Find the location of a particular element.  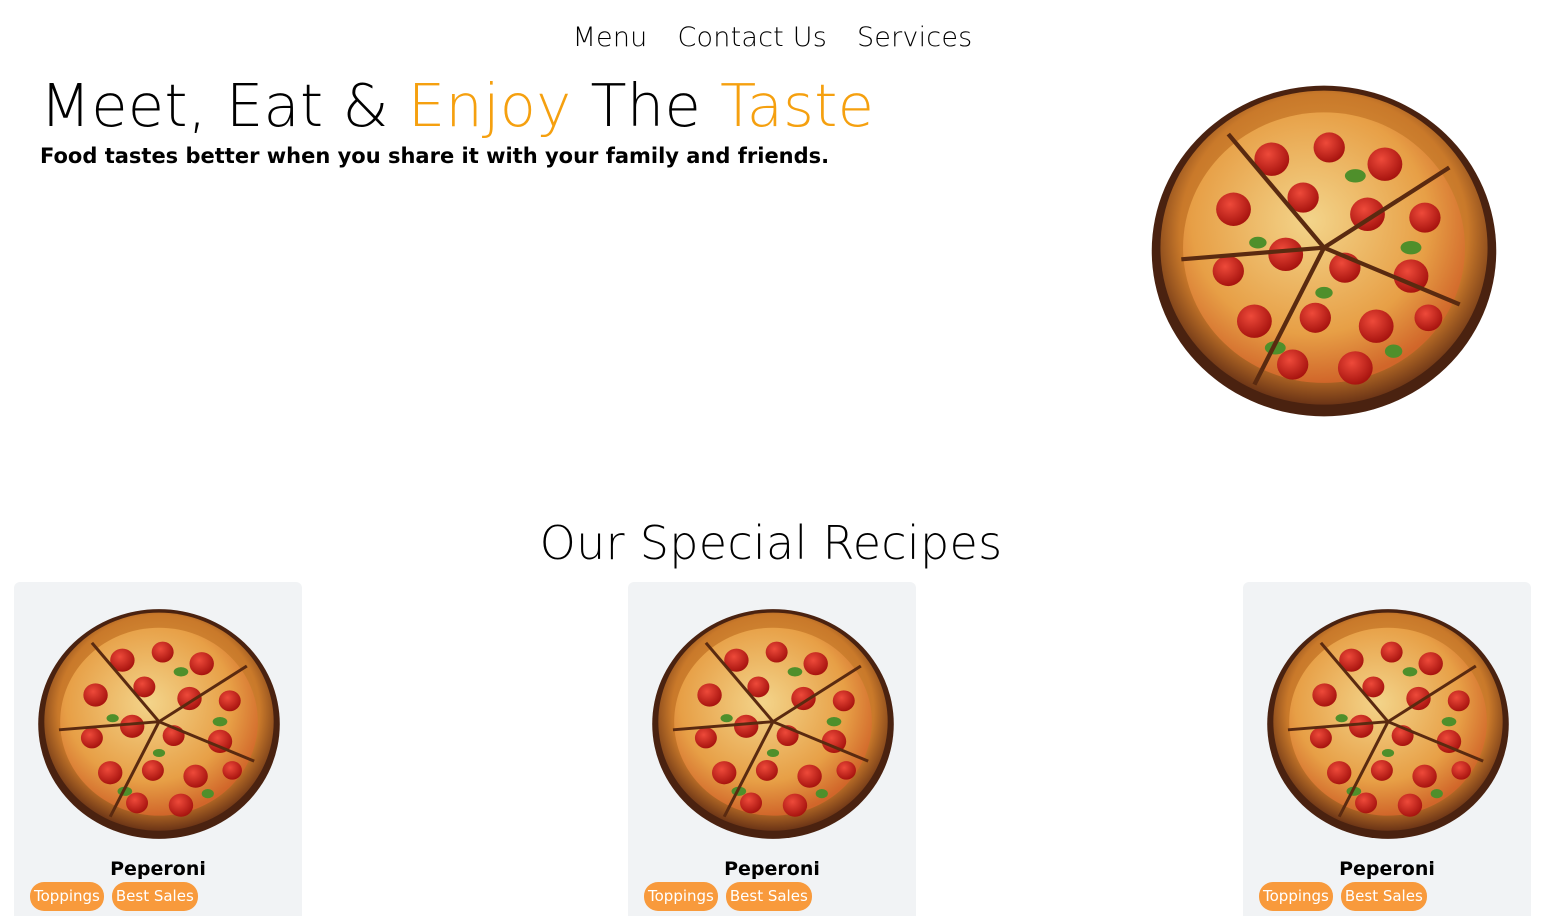

hero-title-part1: Meet, Eat & is located at coordinates (224, 105).